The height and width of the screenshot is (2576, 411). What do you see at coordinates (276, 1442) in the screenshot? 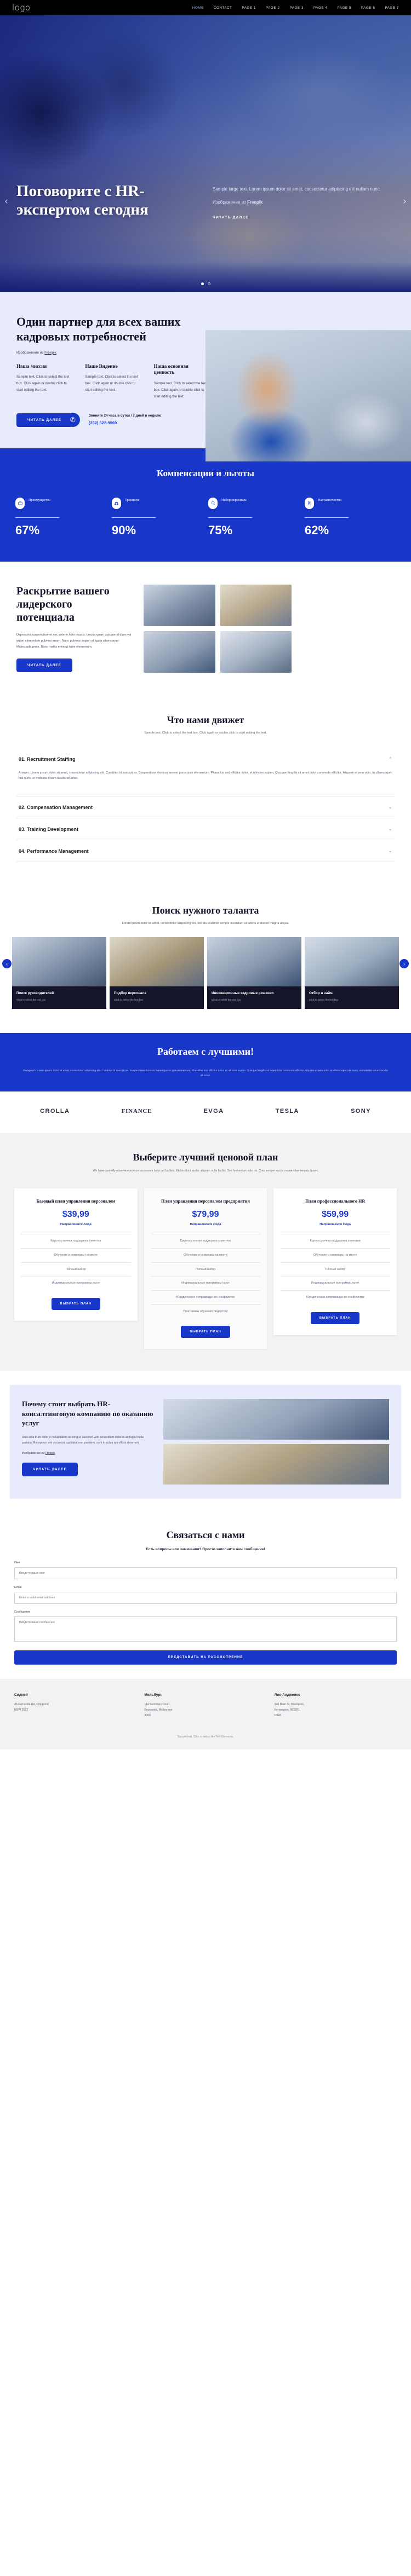
I see `why-images` at bounding box center [276, 1442].